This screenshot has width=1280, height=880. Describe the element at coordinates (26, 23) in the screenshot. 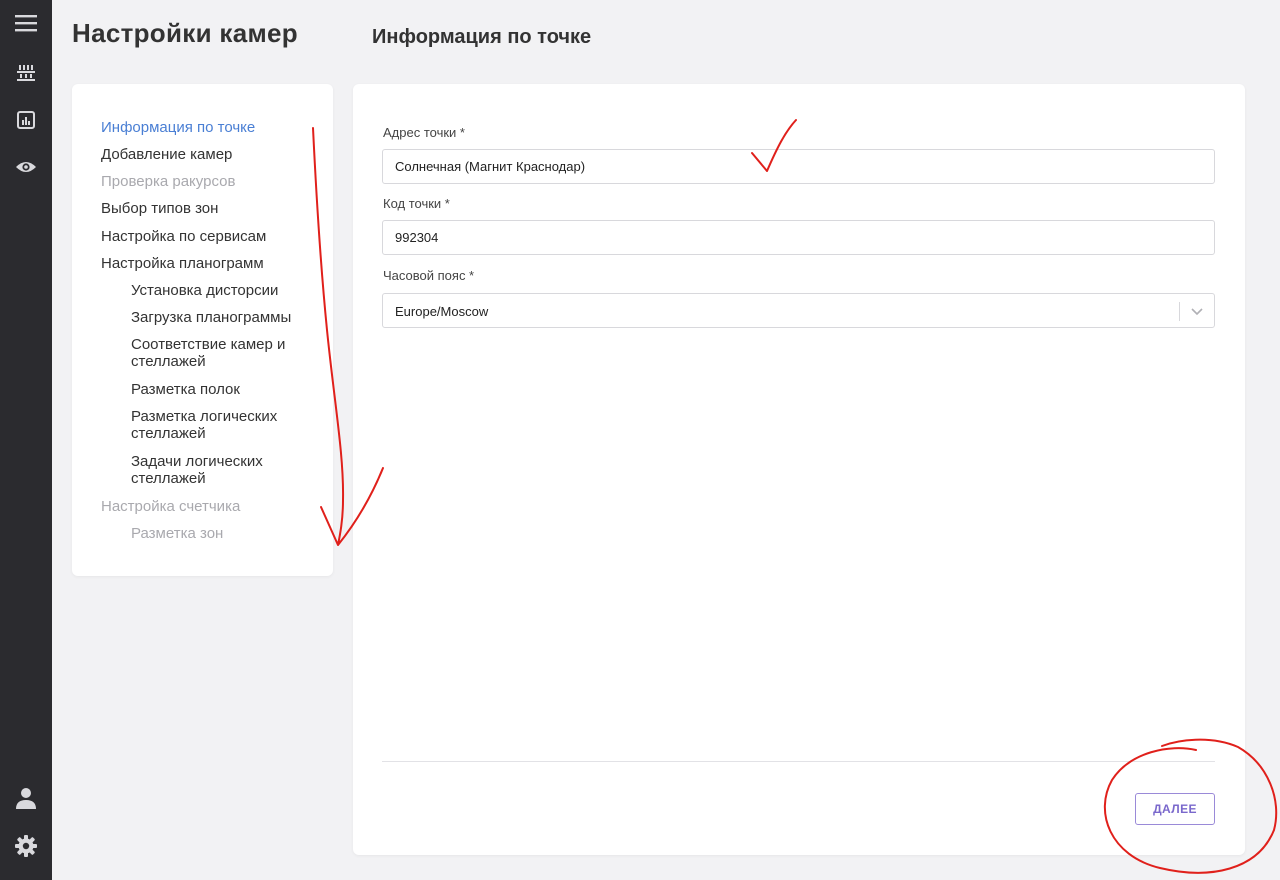

I see `menu-icon` at that location.